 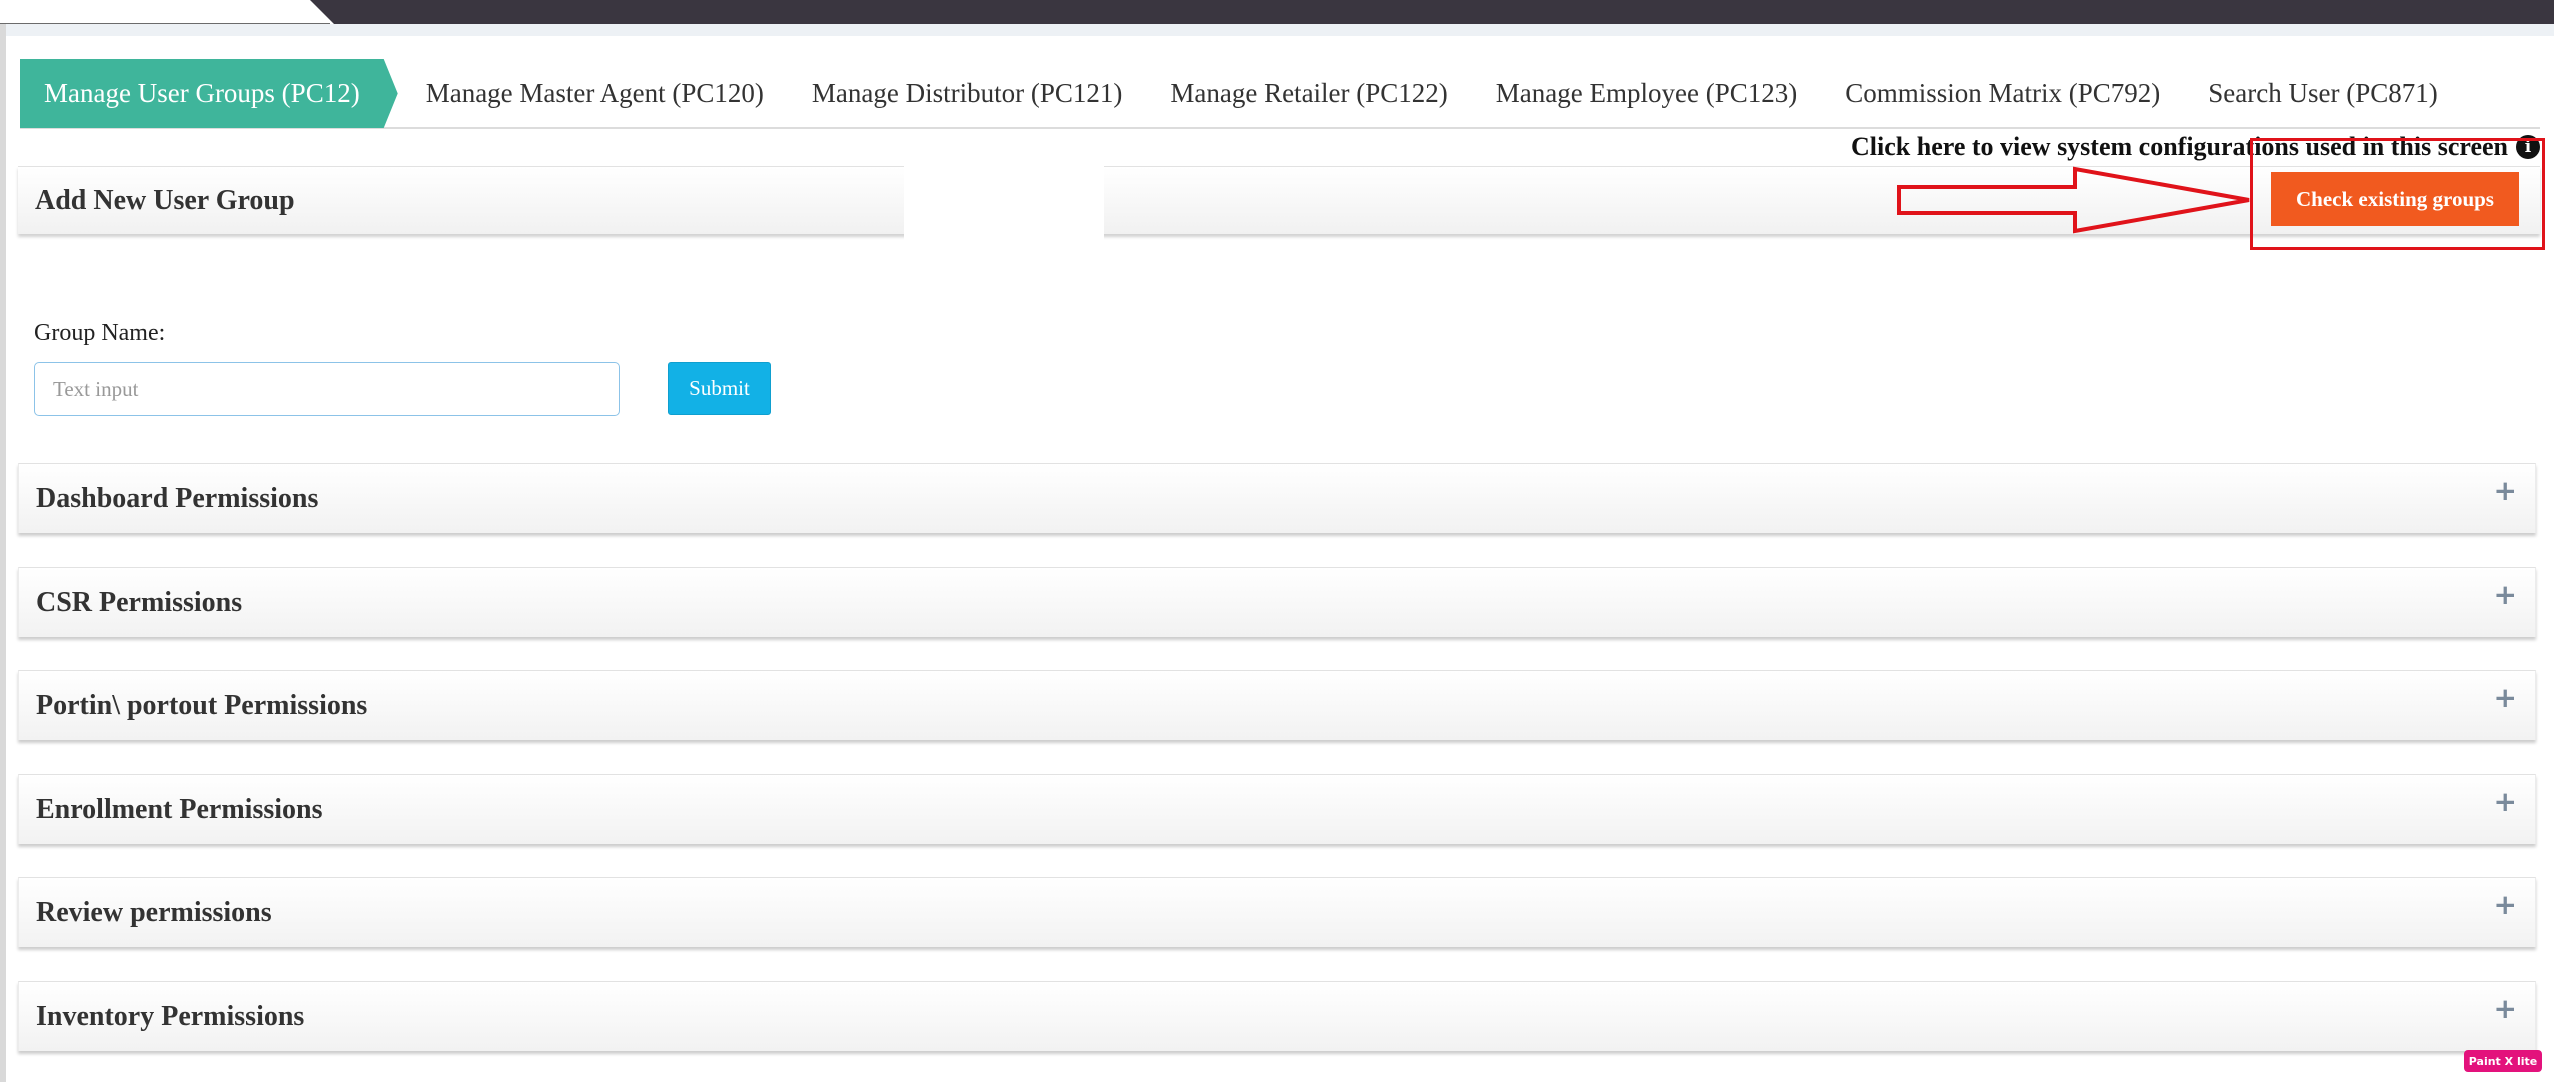 I want to click on tab-manage-user-groups: Manage User Groups (PC12), so click(x=209, y=93).